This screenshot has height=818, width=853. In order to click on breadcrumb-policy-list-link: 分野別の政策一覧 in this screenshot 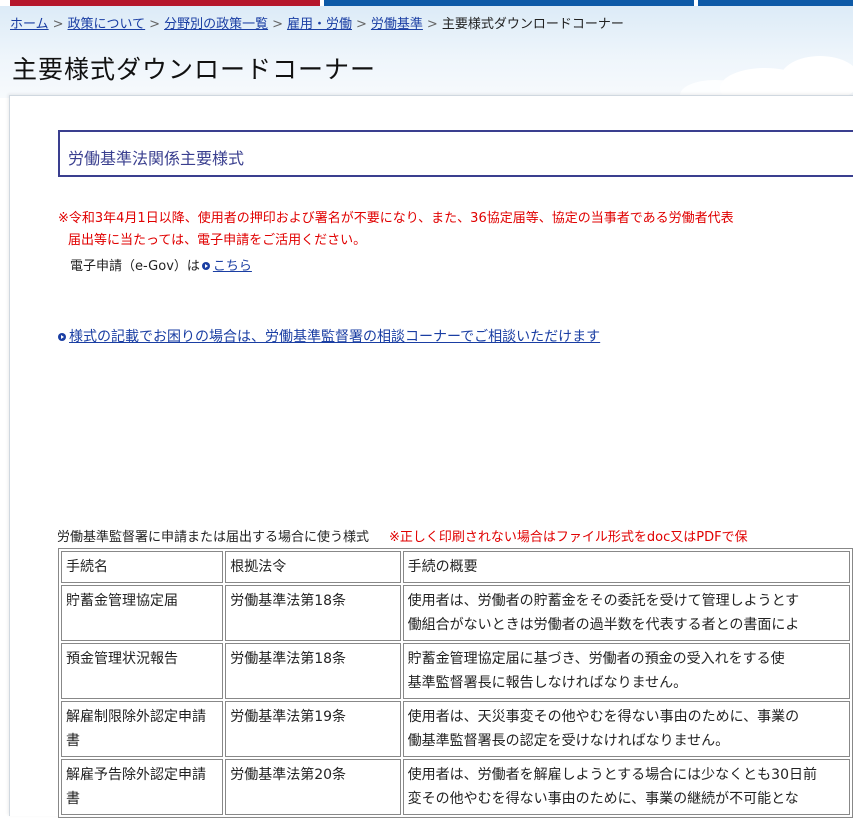, I will do `click(216, 24)`.